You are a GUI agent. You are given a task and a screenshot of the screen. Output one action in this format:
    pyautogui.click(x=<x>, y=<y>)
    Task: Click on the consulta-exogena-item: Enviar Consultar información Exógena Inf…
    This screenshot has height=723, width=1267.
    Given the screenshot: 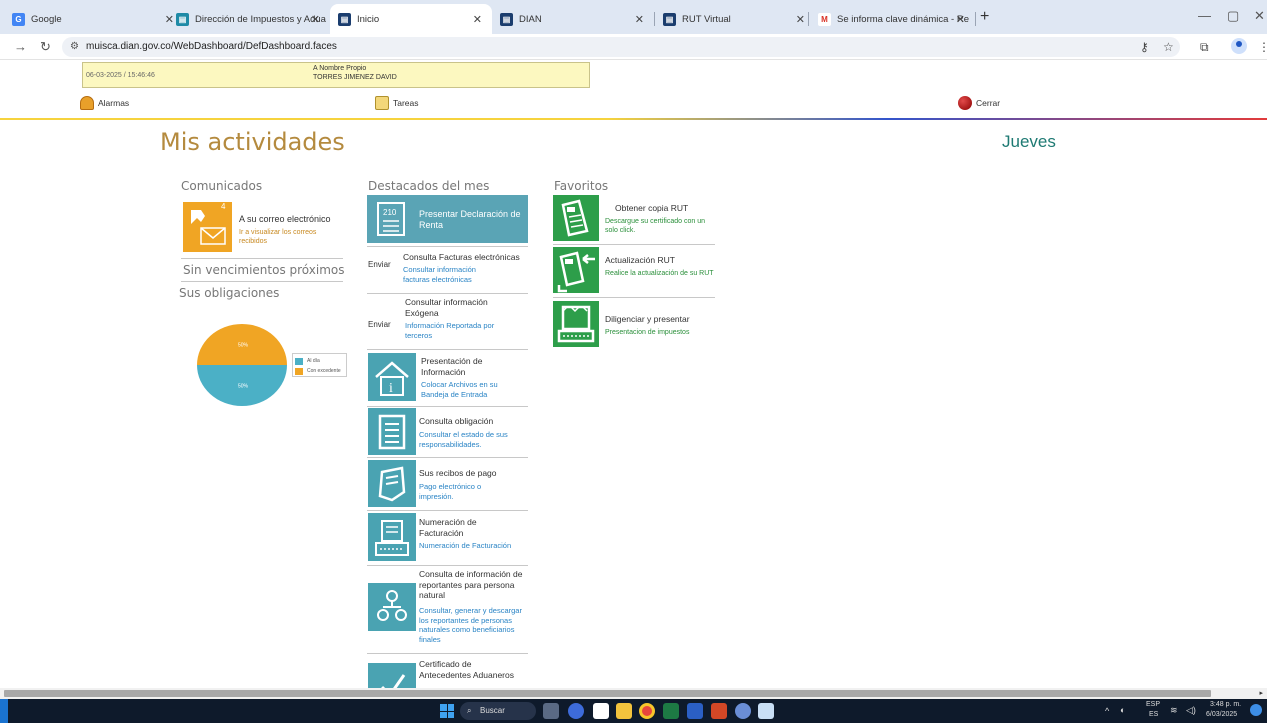 What is the action you would take?
    pyautogui.click(x=447, y=324)
    